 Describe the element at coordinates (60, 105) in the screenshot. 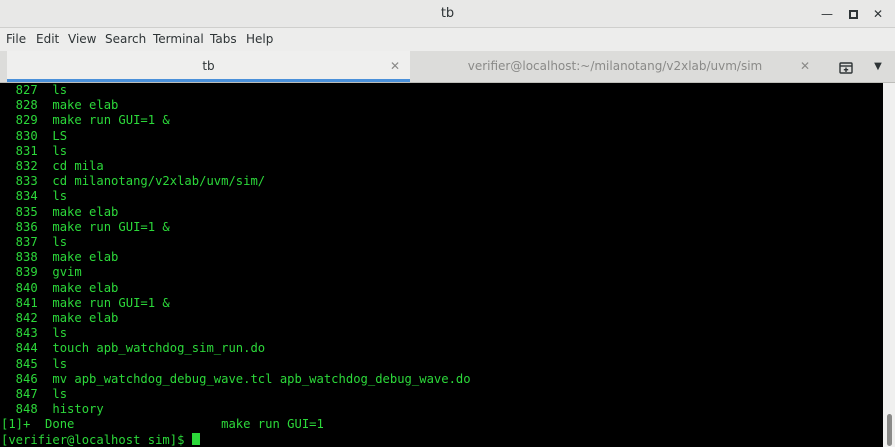

I see `history-line: 828 make elab` at that location.